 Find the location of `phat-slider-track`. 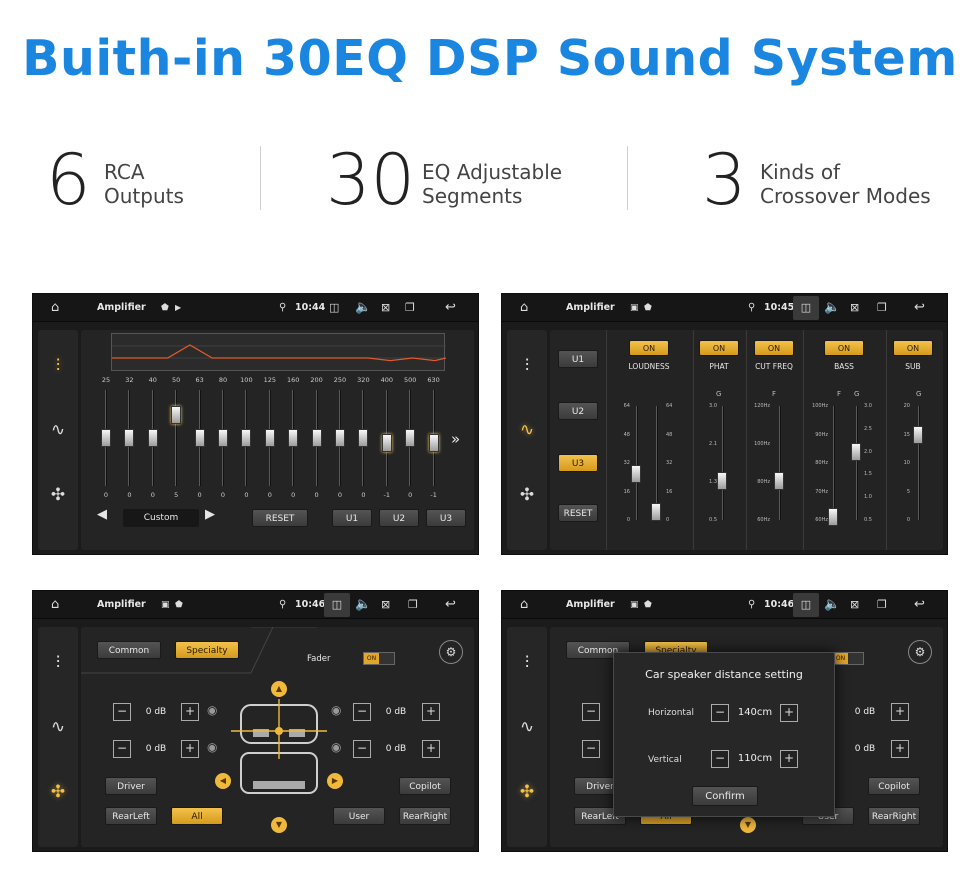

phat-slider-track is located at coordinates (723, 463).